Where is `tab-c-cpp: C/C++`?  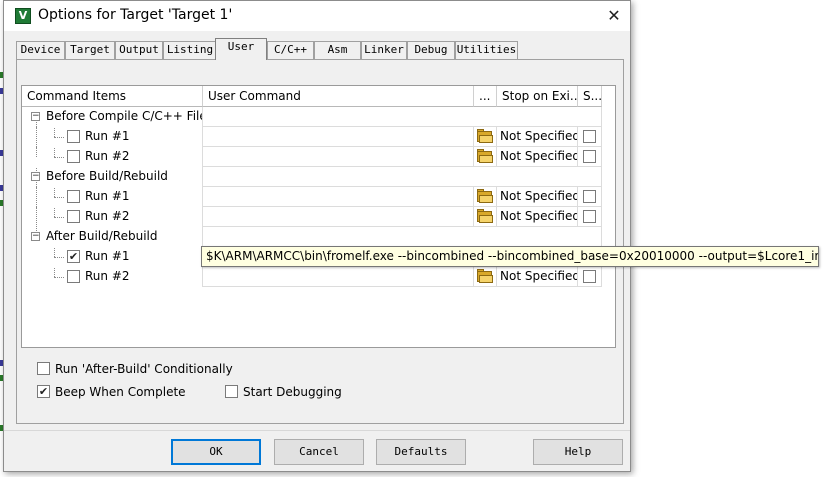 tab-c-cpp: C/C++ is located at coordinates (290, 50).